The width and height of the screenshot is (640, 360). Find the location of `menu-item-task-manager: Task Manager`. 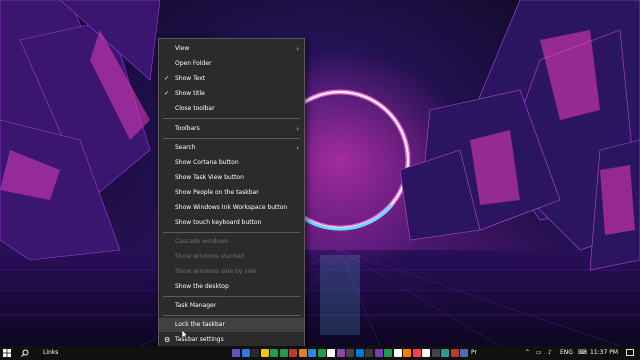

menu-item-task-manager: Task Manager is located at coordinates (231, 306).